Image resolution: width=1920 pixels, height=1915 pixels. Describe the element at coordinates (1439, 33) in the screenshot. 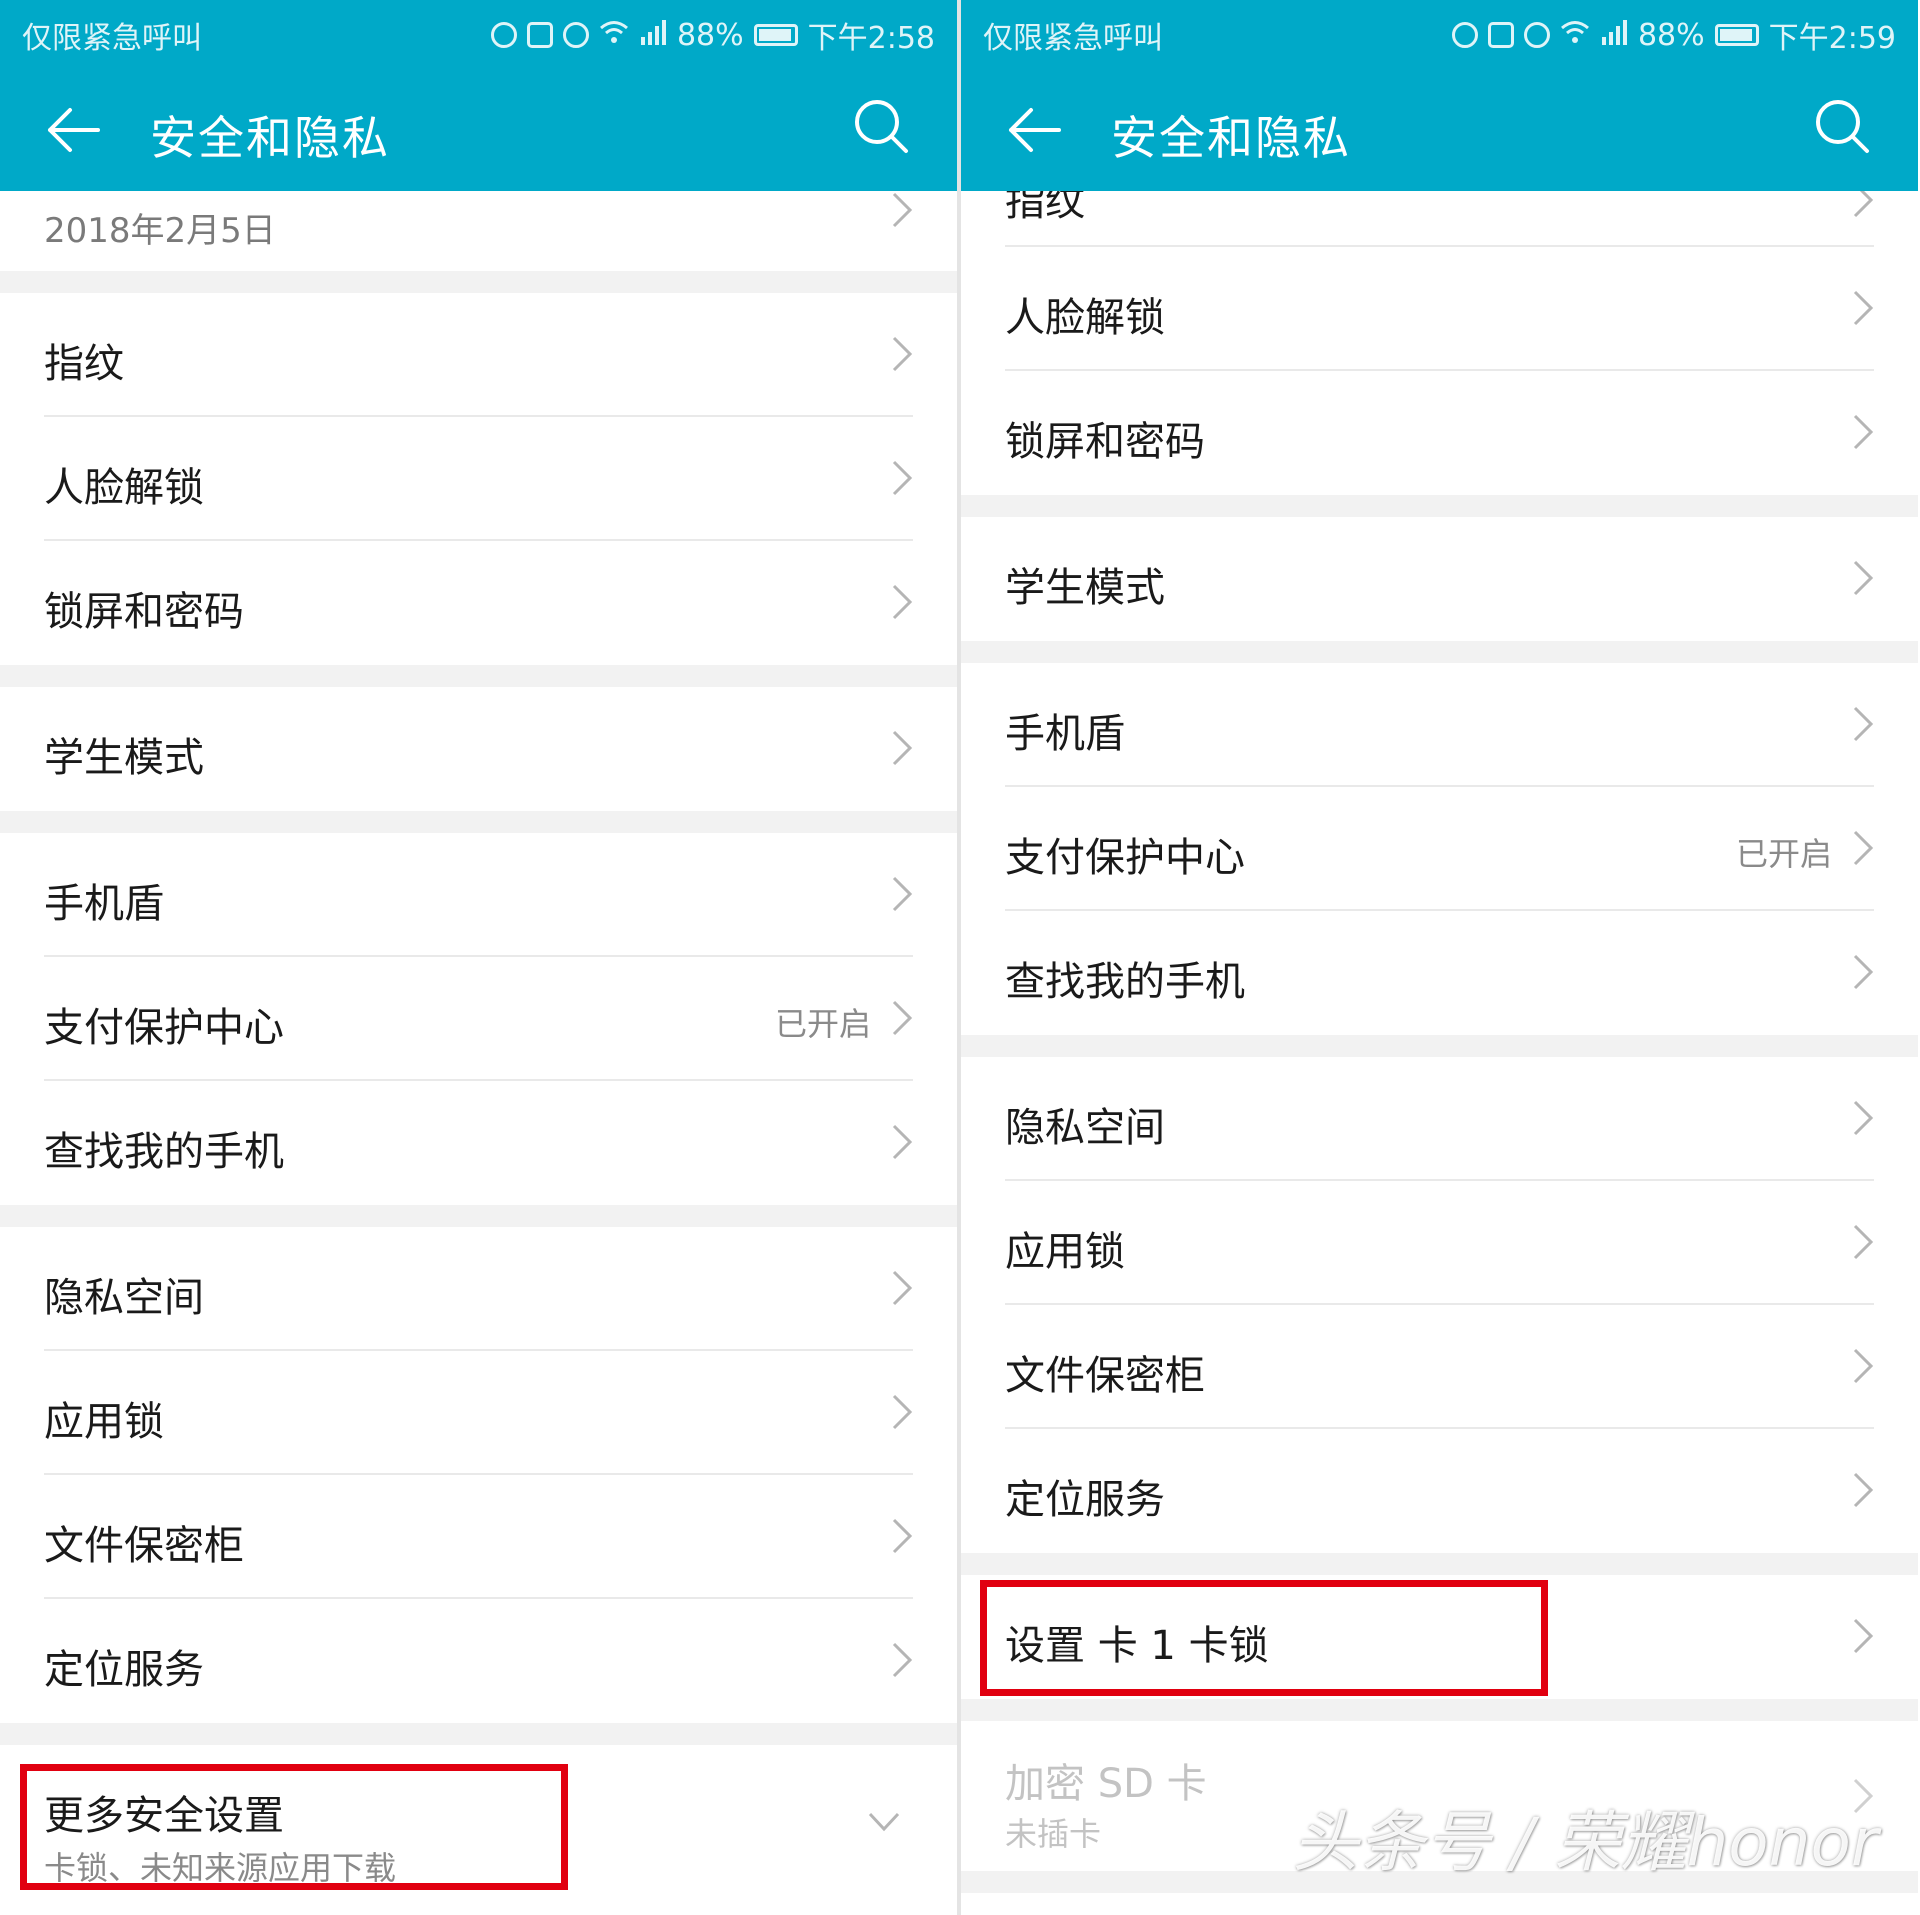

I see `status-bar: 仅限紧急呼叫 88% 下午2:59` at that location.